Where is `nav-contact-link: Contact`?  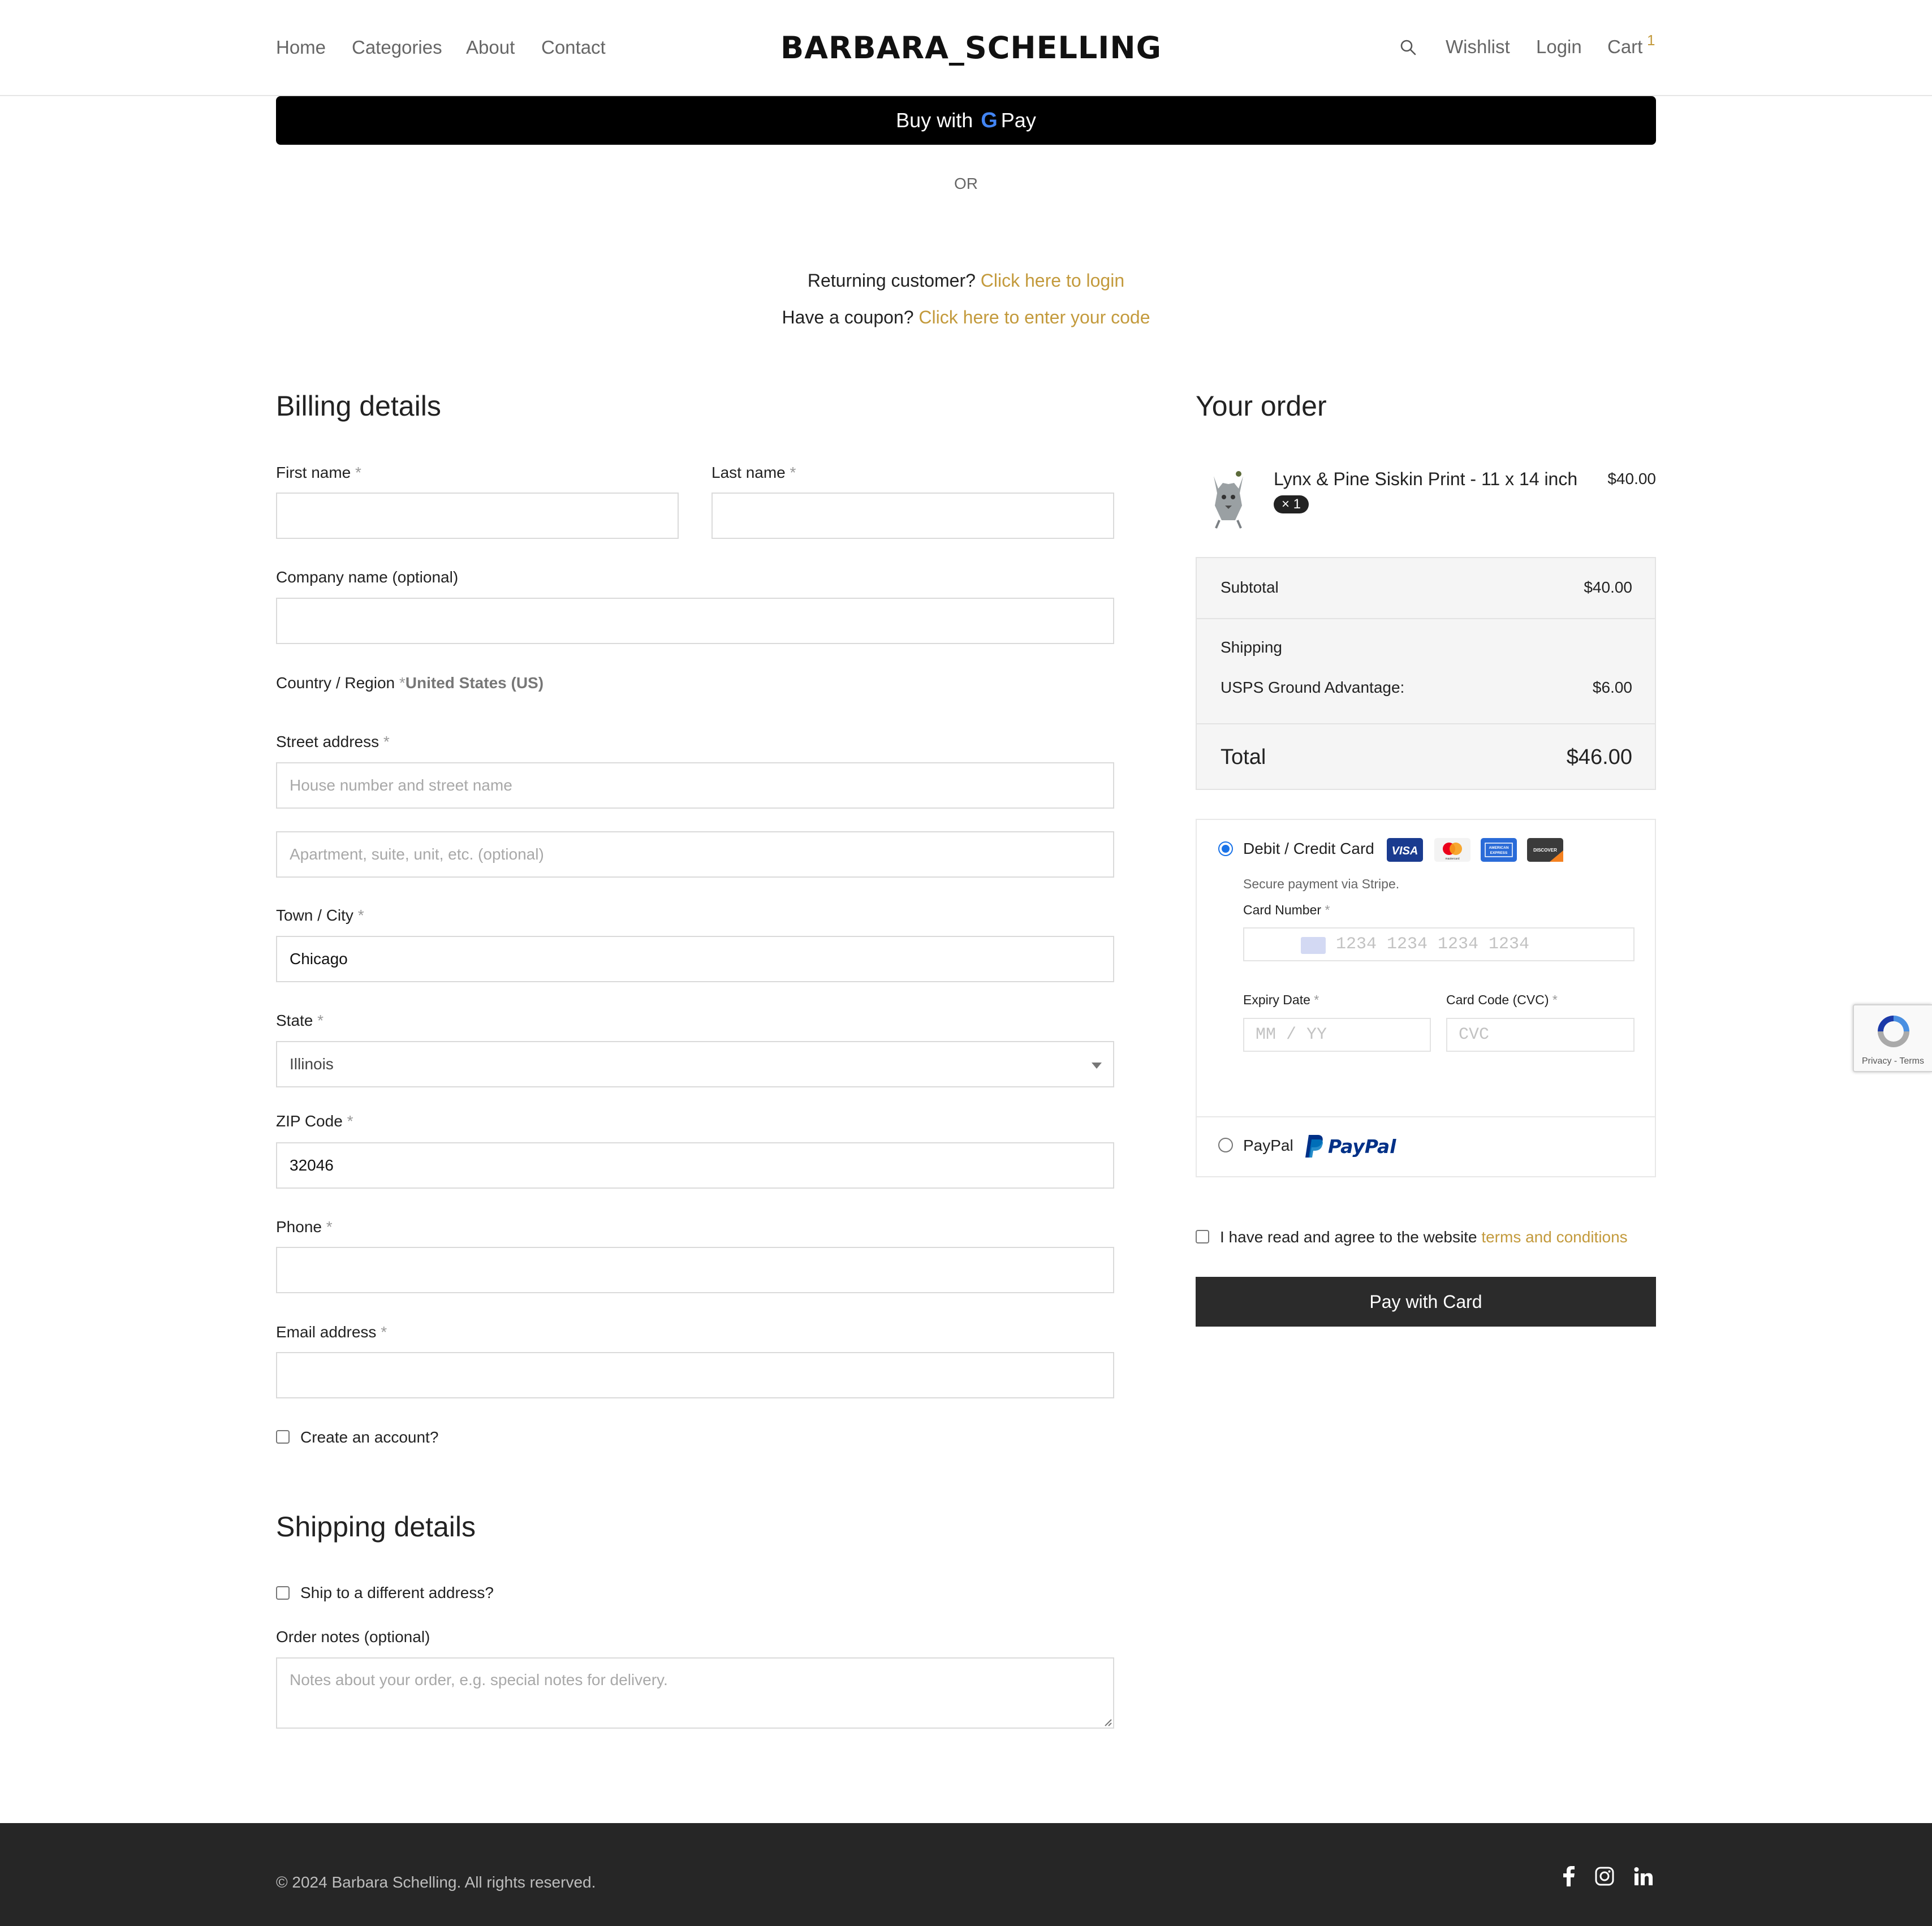 nav-contact-link: Contact is located at coordinates (573, 47).